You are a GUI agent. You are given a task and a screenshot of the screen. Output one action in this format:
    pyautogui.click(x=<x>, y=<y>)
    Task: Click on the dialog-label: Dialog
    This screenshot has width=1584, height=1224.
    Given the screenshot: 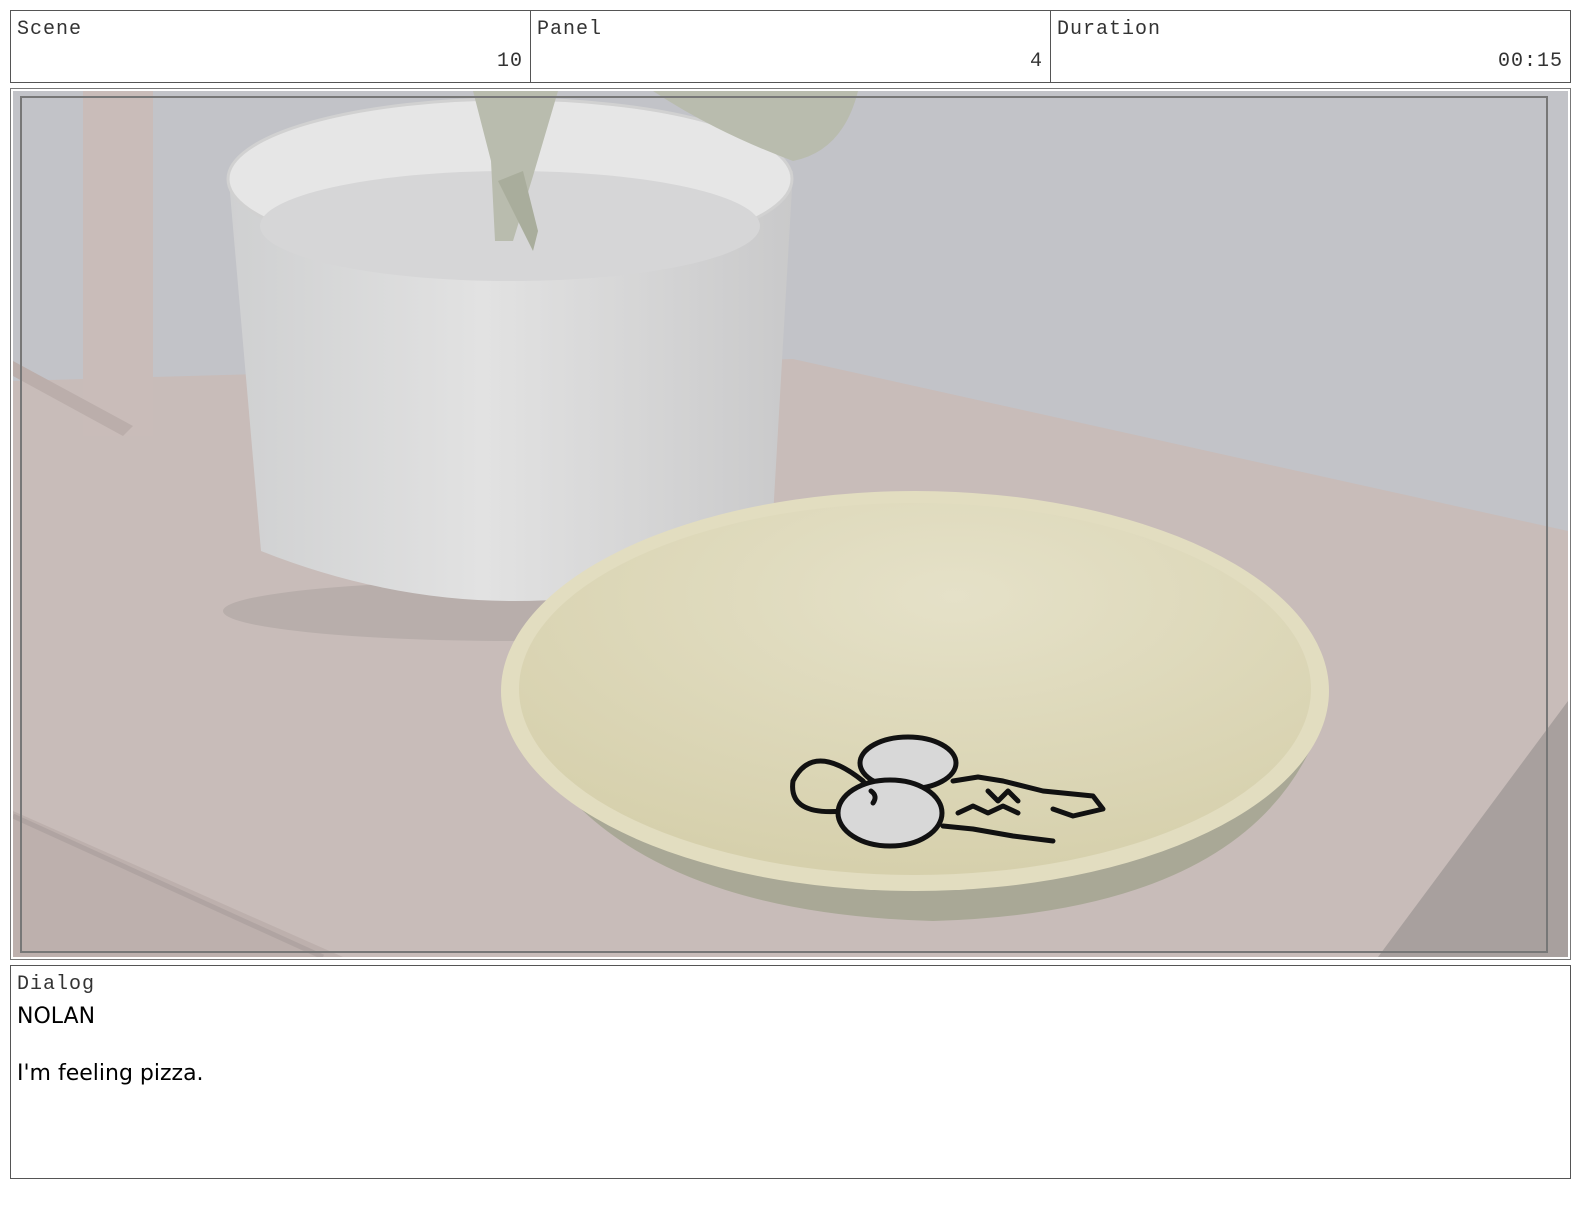 What is the action you would take?
    pyautogui.click(x=56, y=984)
    